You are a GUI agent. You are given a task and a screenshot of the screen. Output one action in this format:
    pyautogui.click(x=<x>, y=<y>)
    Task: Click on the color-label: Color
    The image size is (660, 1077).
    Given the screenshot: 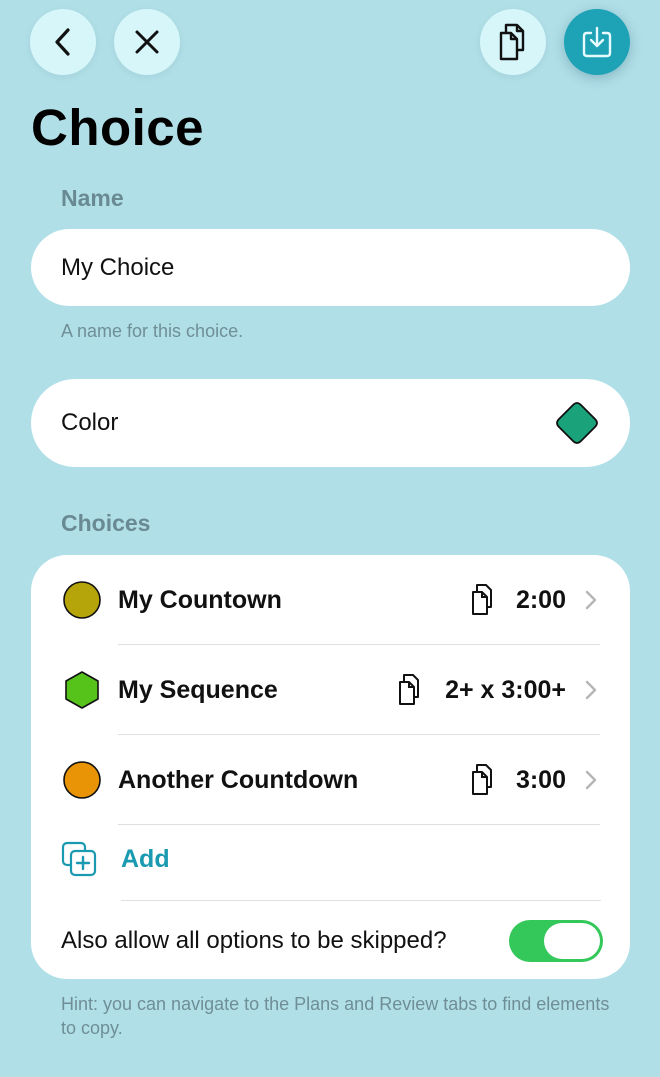 What is the action you would take?
    pyautogui.click(x=90, y=422)
    